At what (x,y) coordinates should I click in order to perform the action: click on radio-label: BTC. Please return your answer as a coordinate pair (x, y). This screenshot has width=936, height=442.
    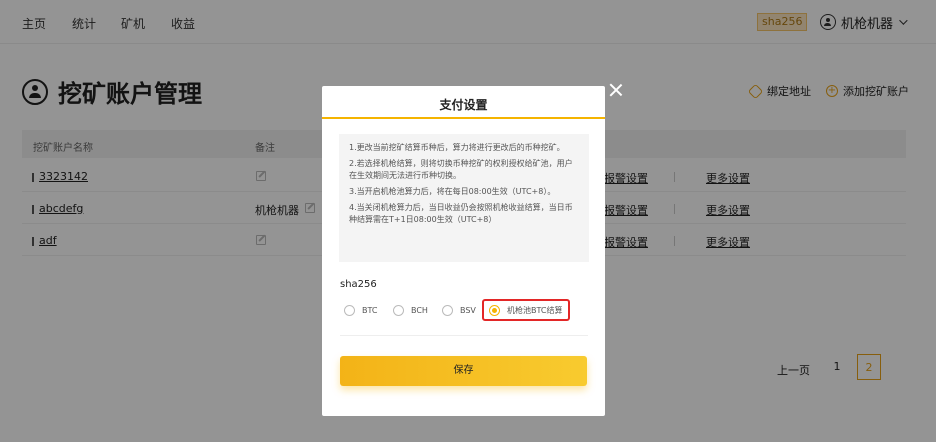
    Looking at the image, I should click on (370, 310).